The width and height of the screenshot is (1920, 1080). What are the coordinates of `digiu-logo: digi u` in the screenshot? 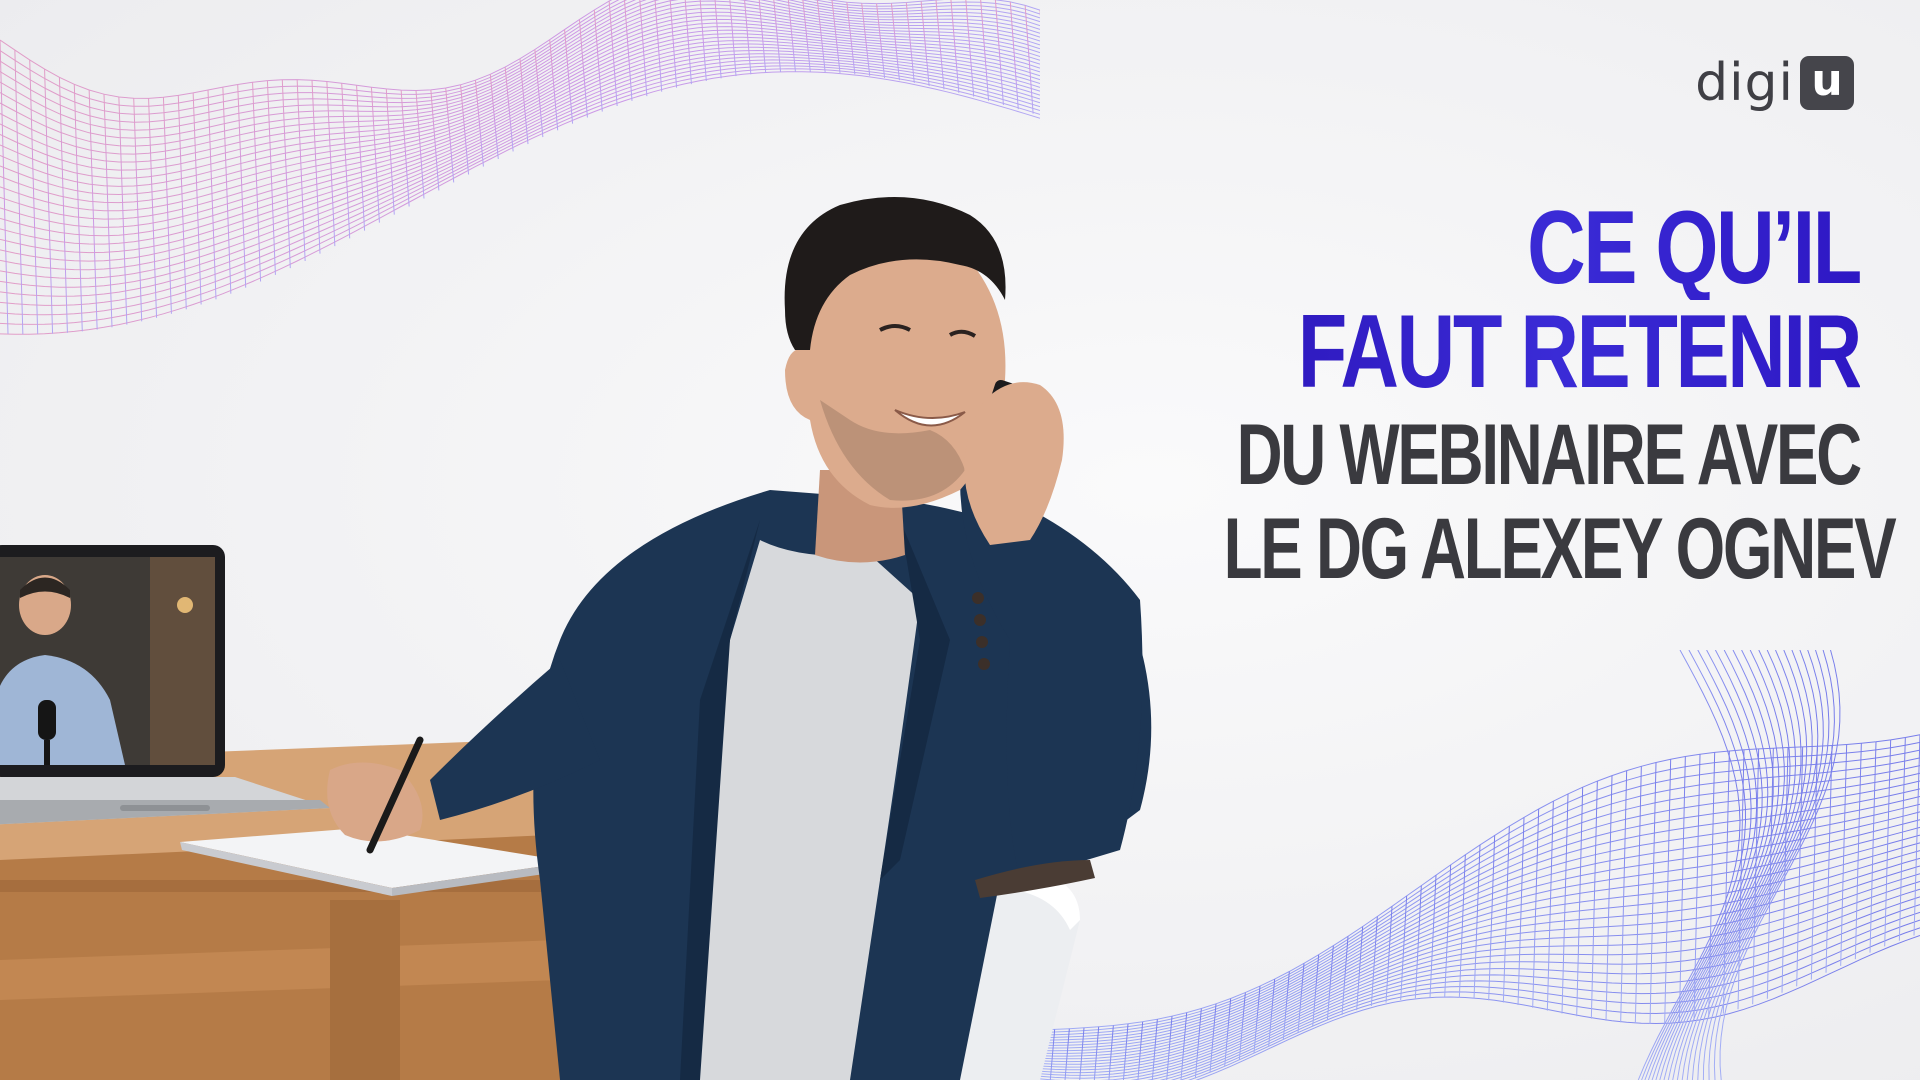 It's located at (1774, 83).